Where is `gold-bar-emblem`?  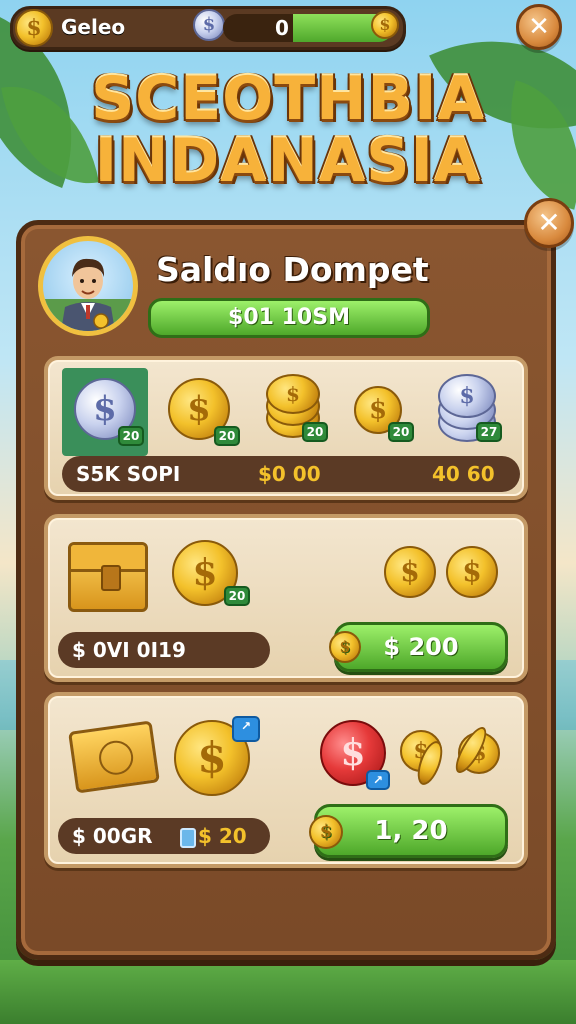
gold-bar-emblem is located at coordinates (116, 757).